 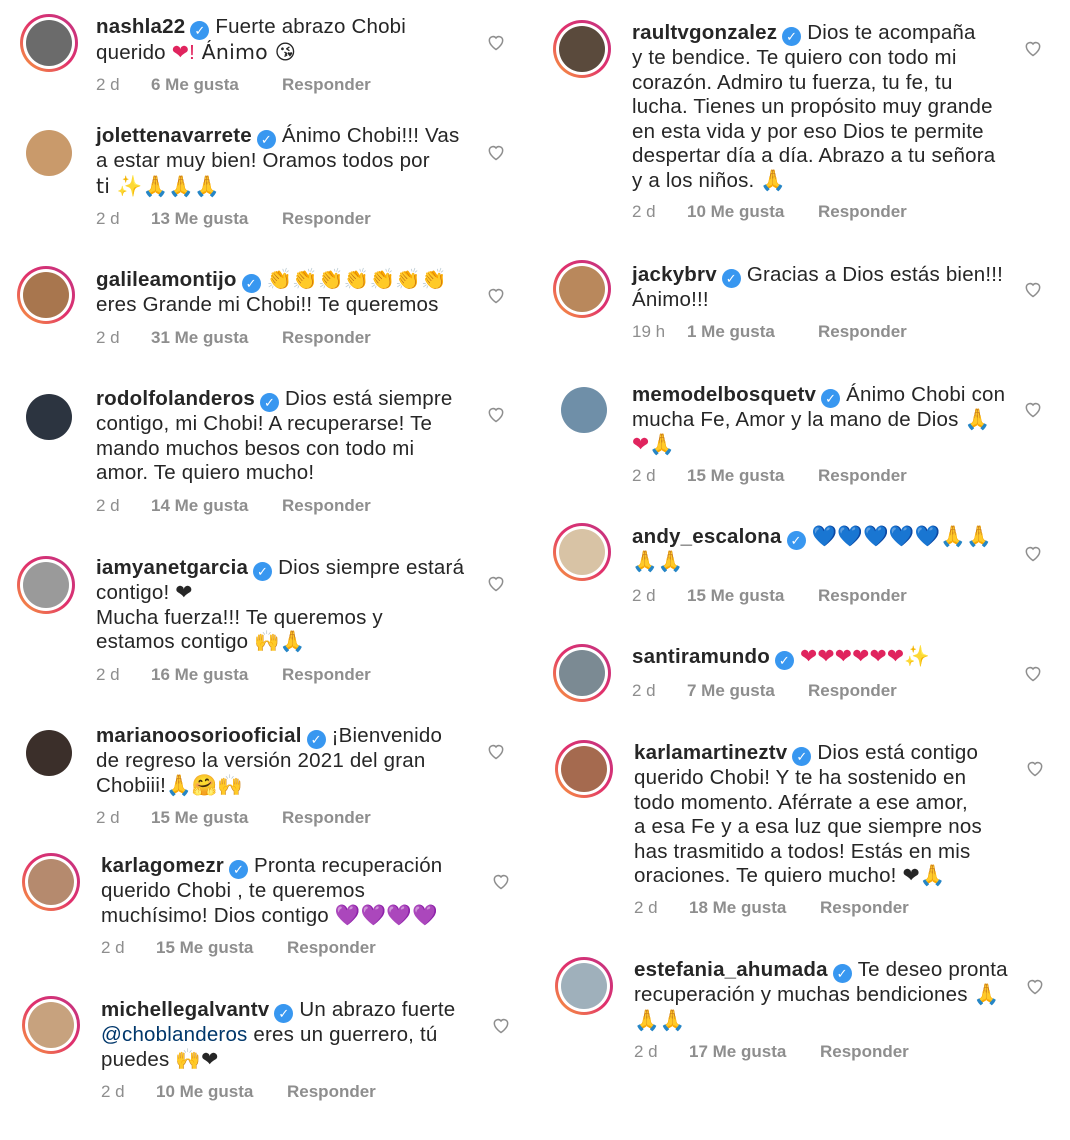 I want to click on username: rodolfolanderos, so click(x=175, y=398).